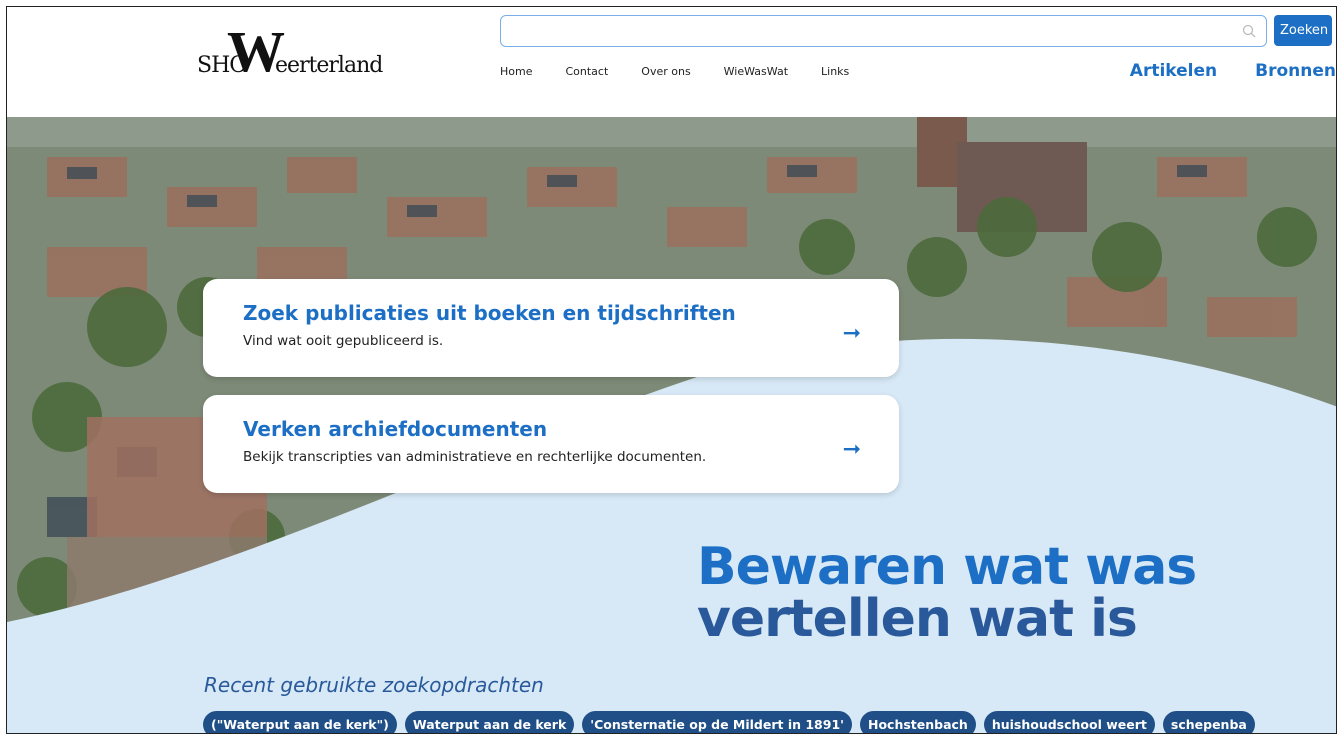 Image resolution: width=1343 pixels, height=737 pixels. What do you see at coordinates (947, 567) in the screenshot?
I see `tagline-line-1: Bewaren wat was` at bounding box center [947, 567].